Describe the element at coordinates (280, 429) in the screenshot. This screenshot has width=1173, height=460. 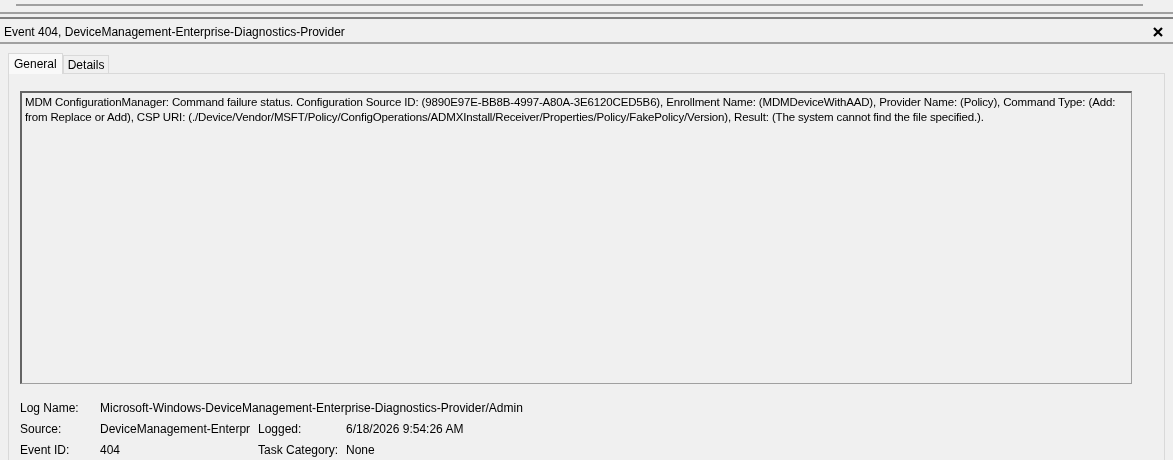
I see `property-label: Logged:` at that location.